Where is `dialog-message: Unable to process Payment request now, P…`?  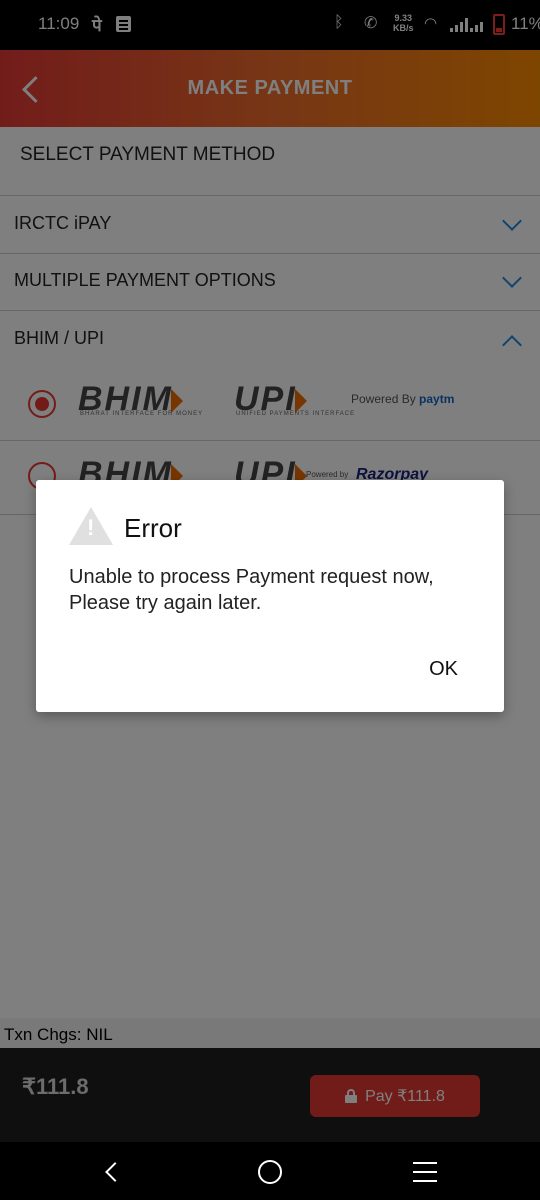 dialog-message: Unable to process Payment request now, P… is located at coordinates (251, 590).